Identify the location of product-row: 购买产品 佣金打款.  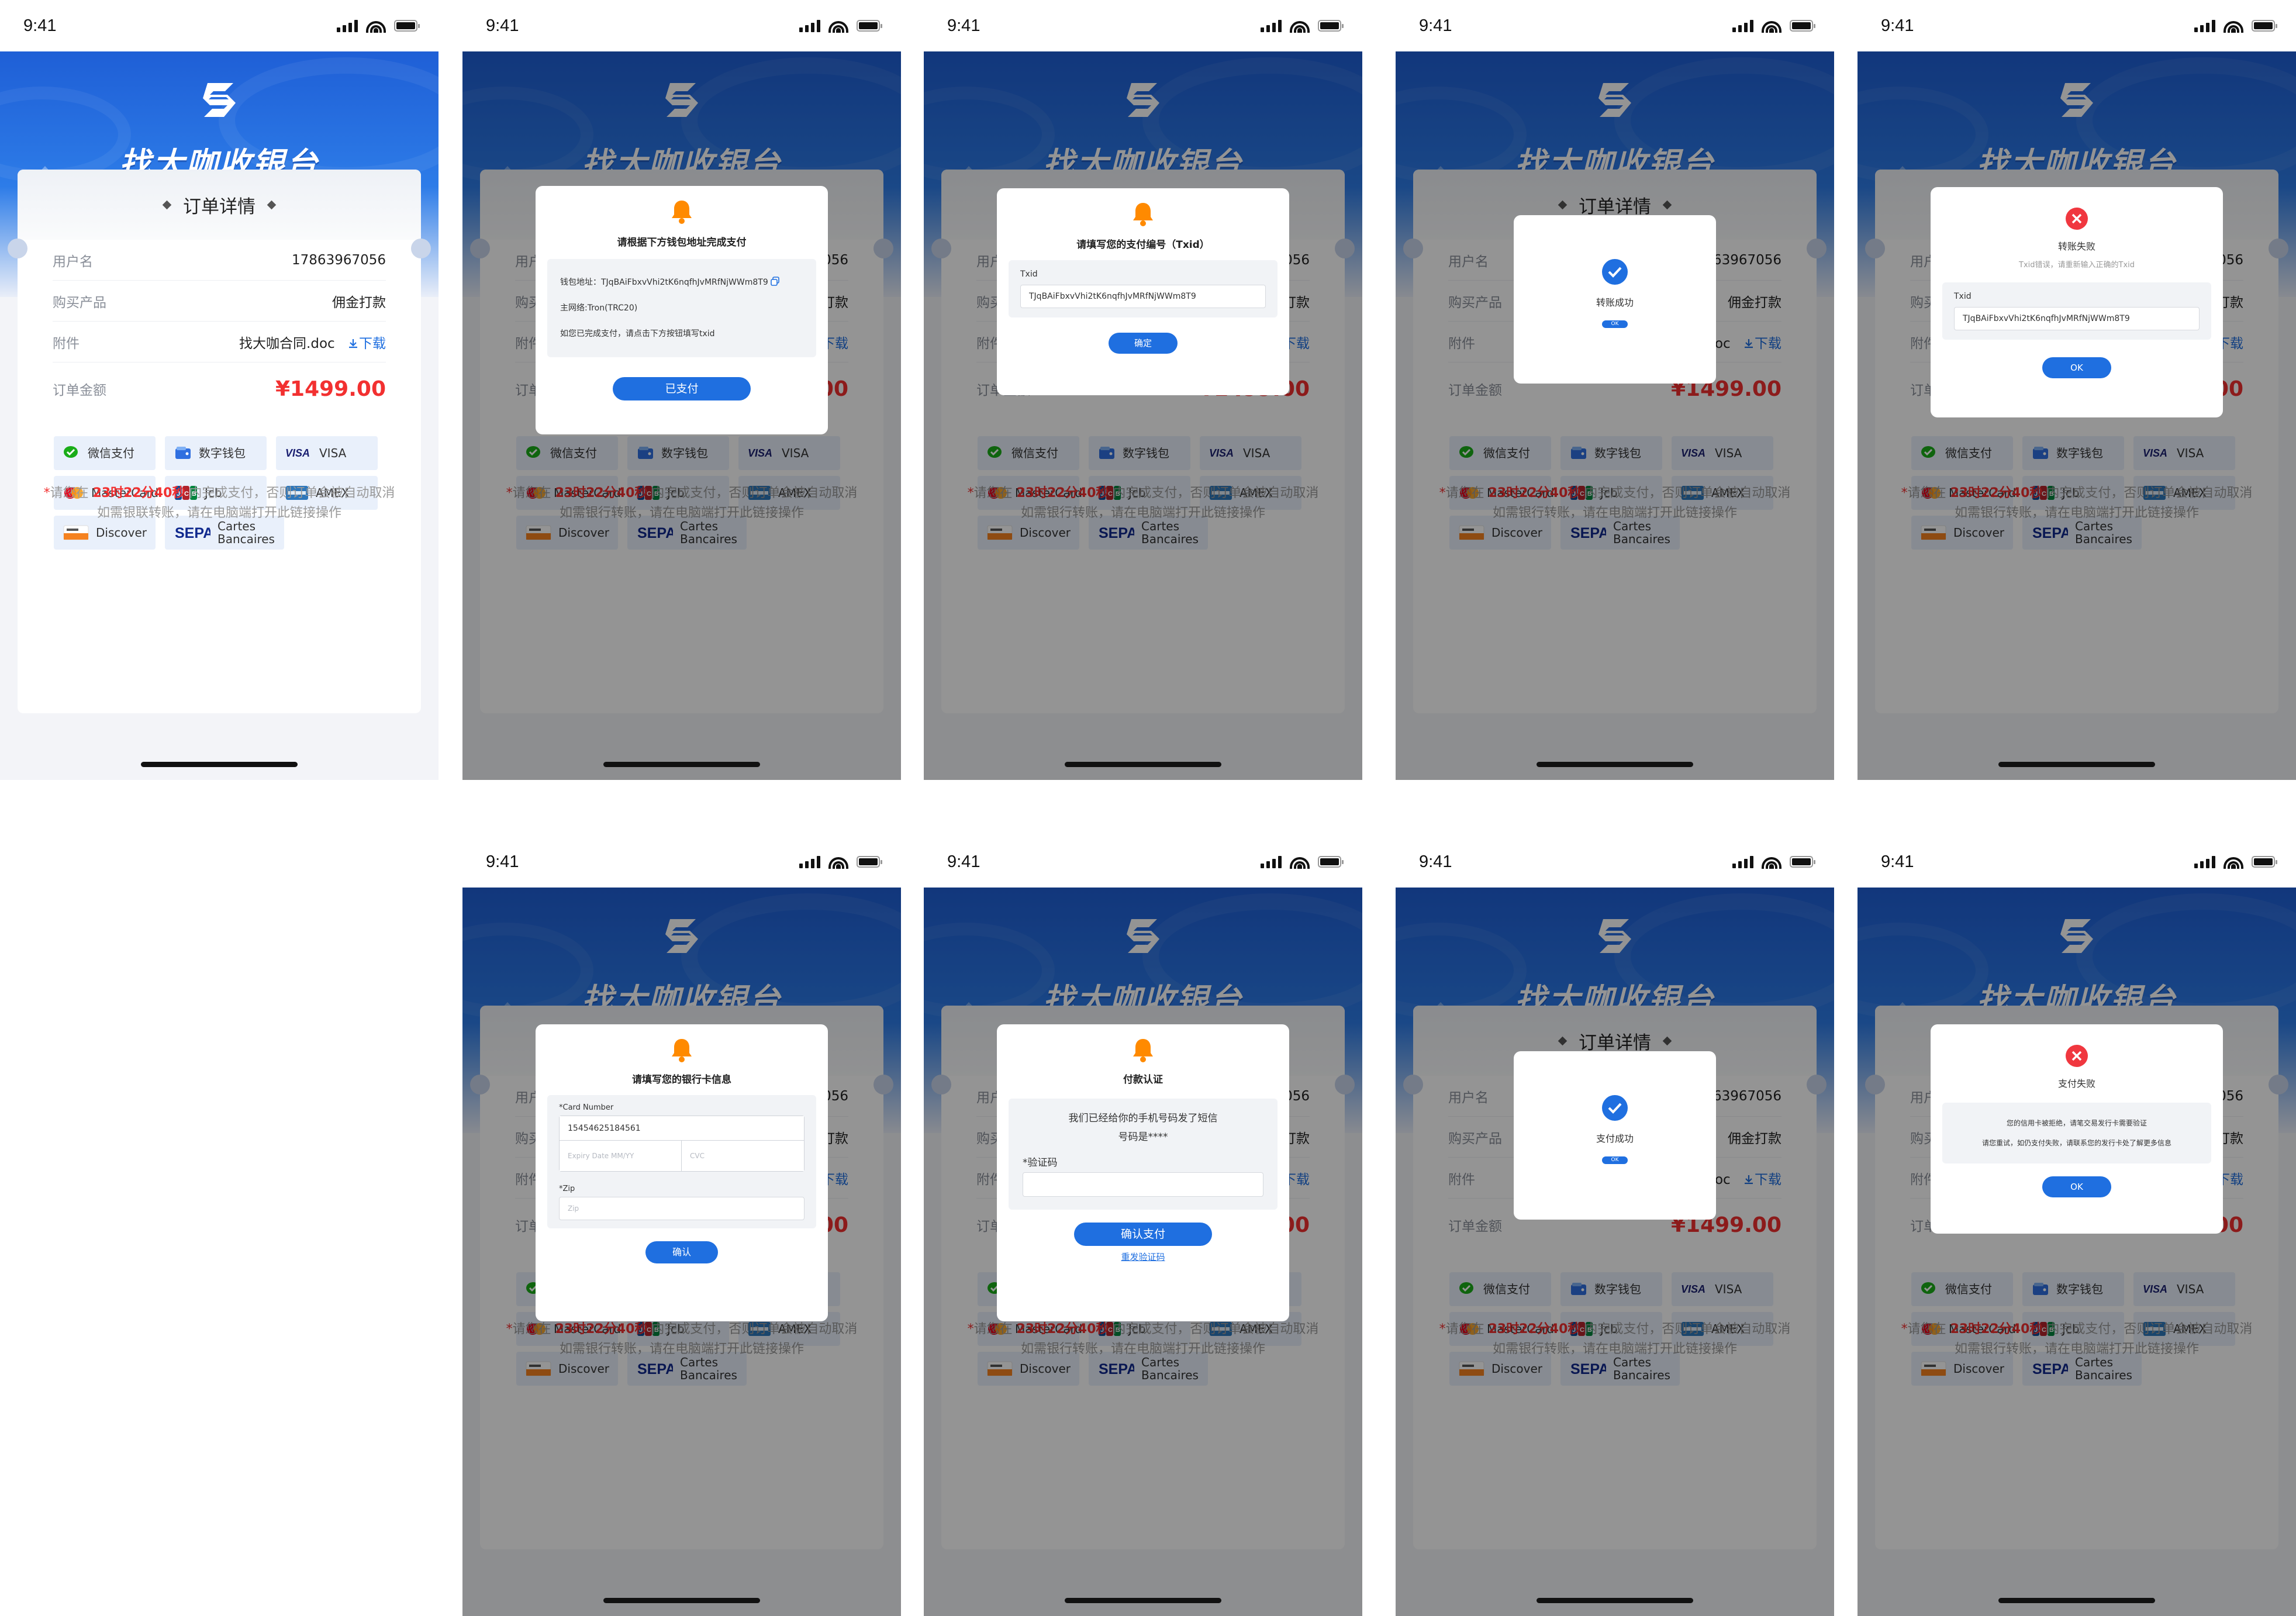
(220, 301).